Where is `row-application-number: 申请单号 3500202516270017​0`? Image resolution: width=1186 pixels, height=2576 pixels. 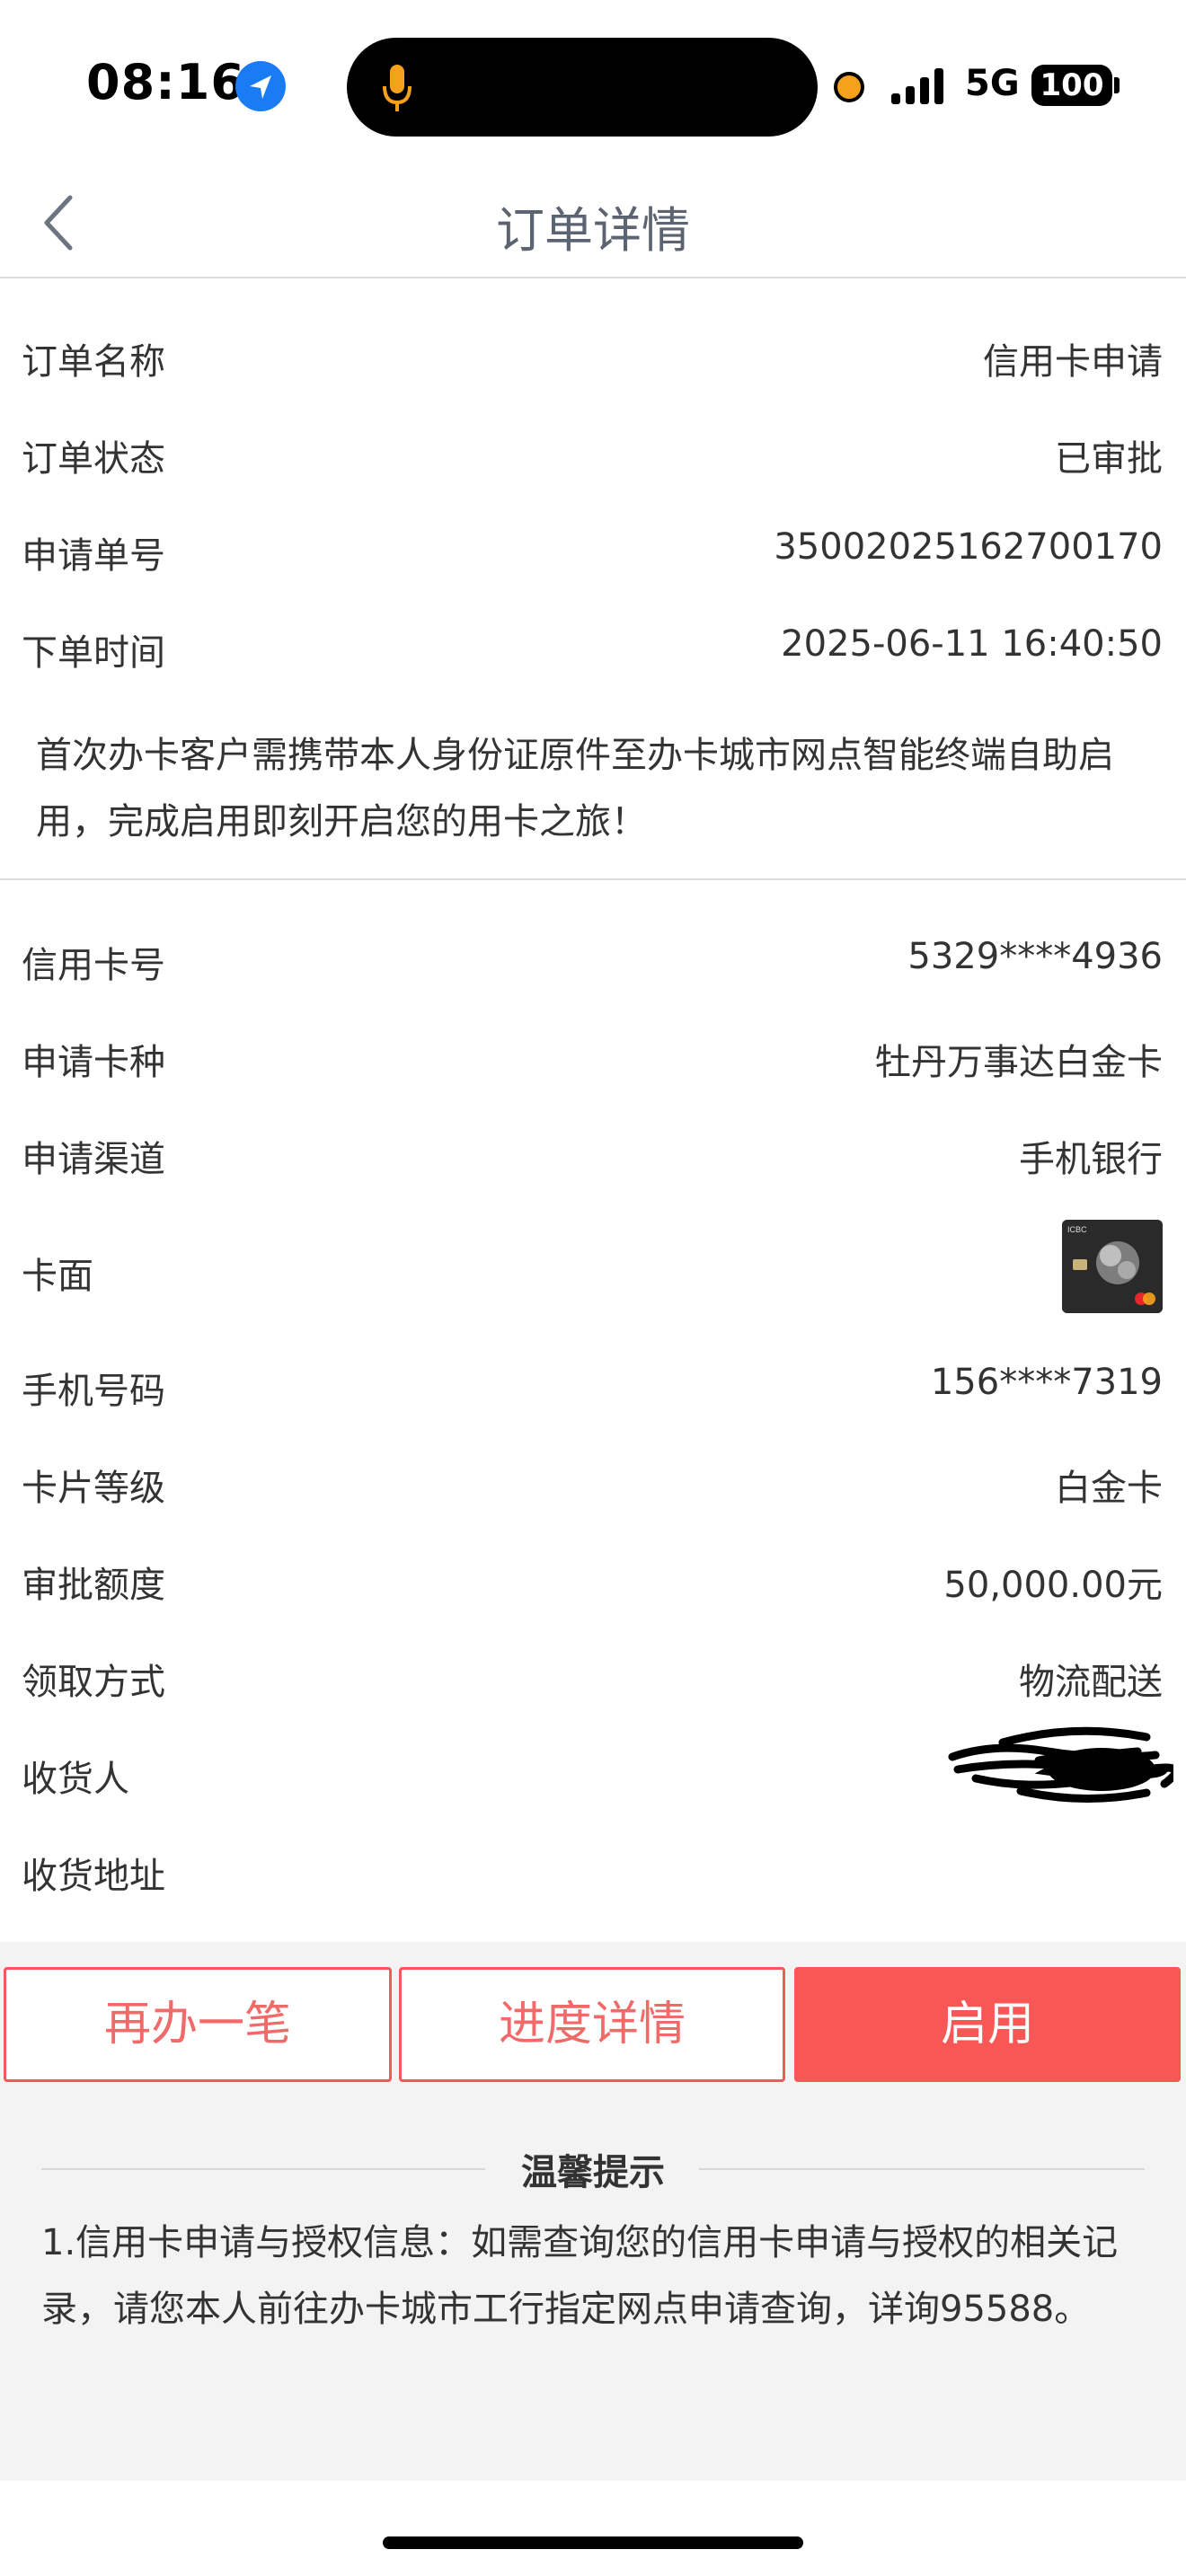 row-application-number: 申请单号 3500202516270017​0 is located at coordinates (593, 547).